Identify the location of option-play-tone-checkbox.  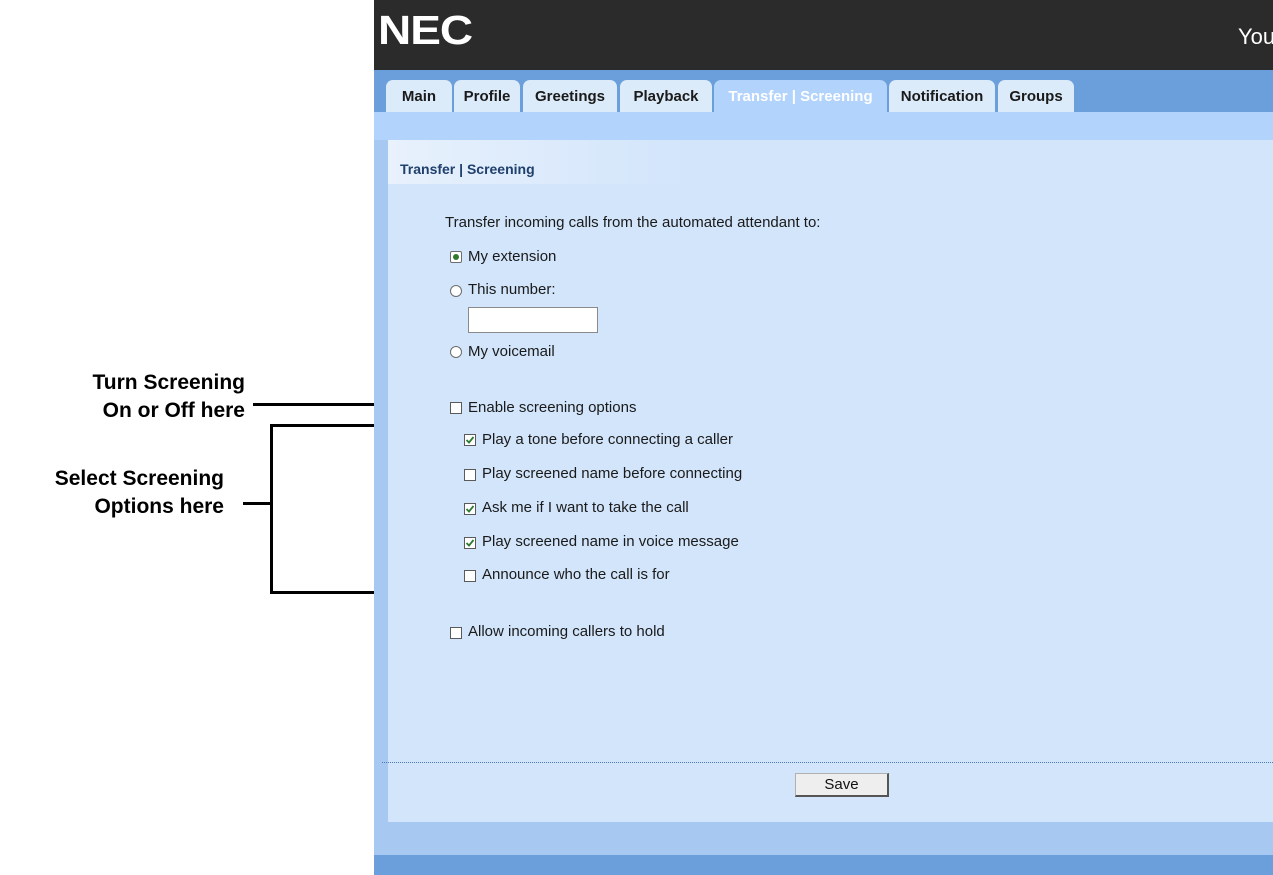
(470, 440).